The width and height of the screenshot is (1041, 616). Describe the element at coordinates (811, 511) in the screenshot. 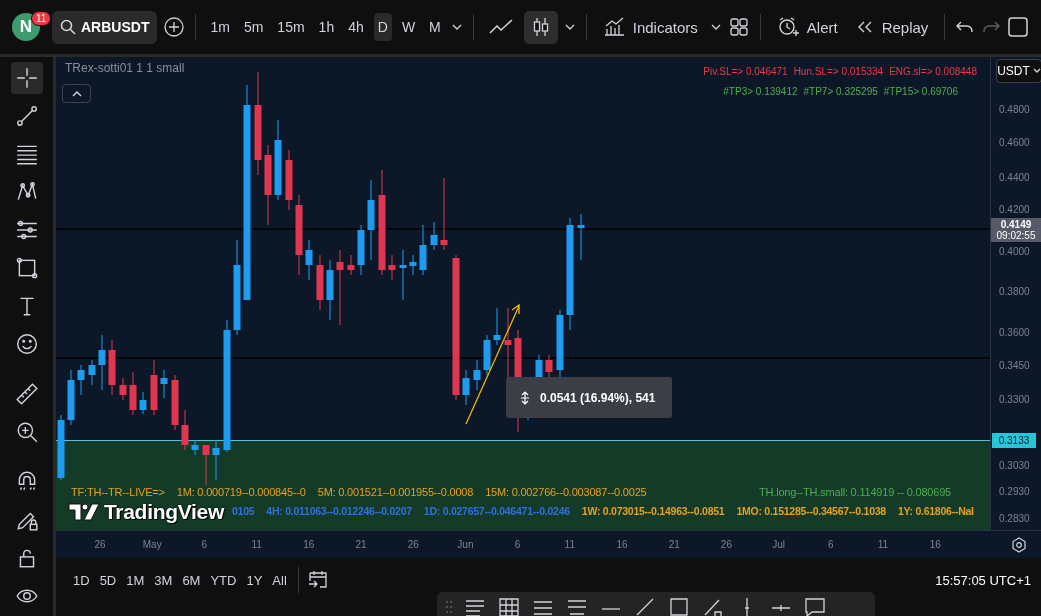

I see `timeframe-label: 1MO: 0.151285--0.34567--0.1038` at that location.